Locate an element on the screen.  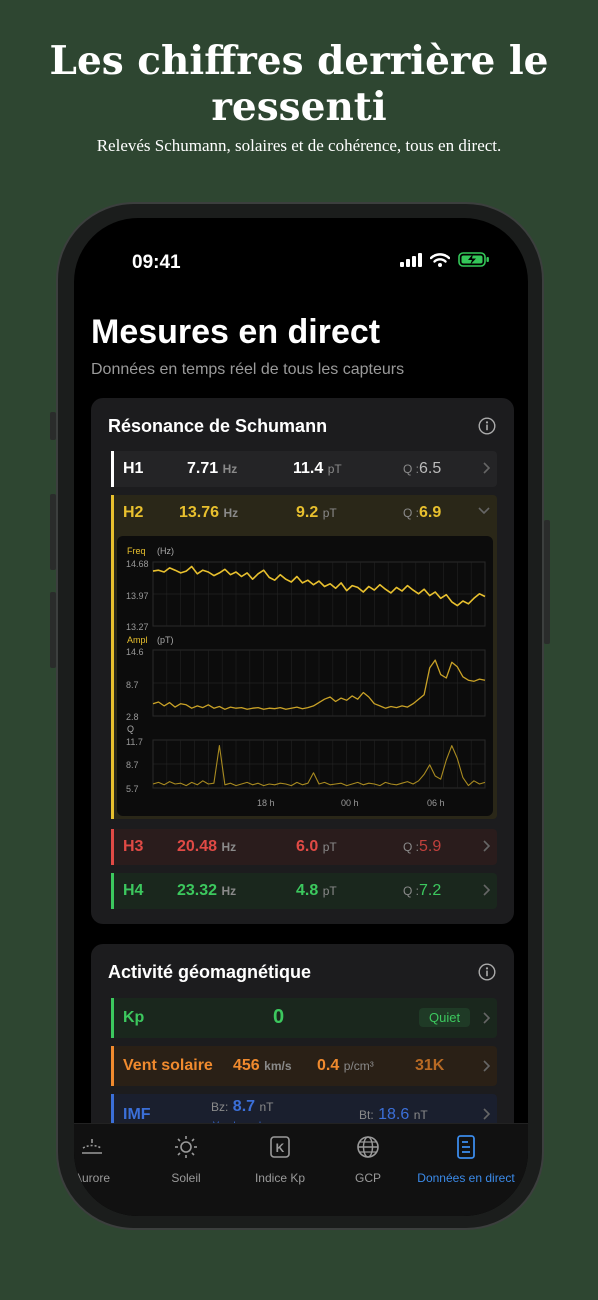
solar-wind-density: 0.4 is located at coordinates (328, 1065).